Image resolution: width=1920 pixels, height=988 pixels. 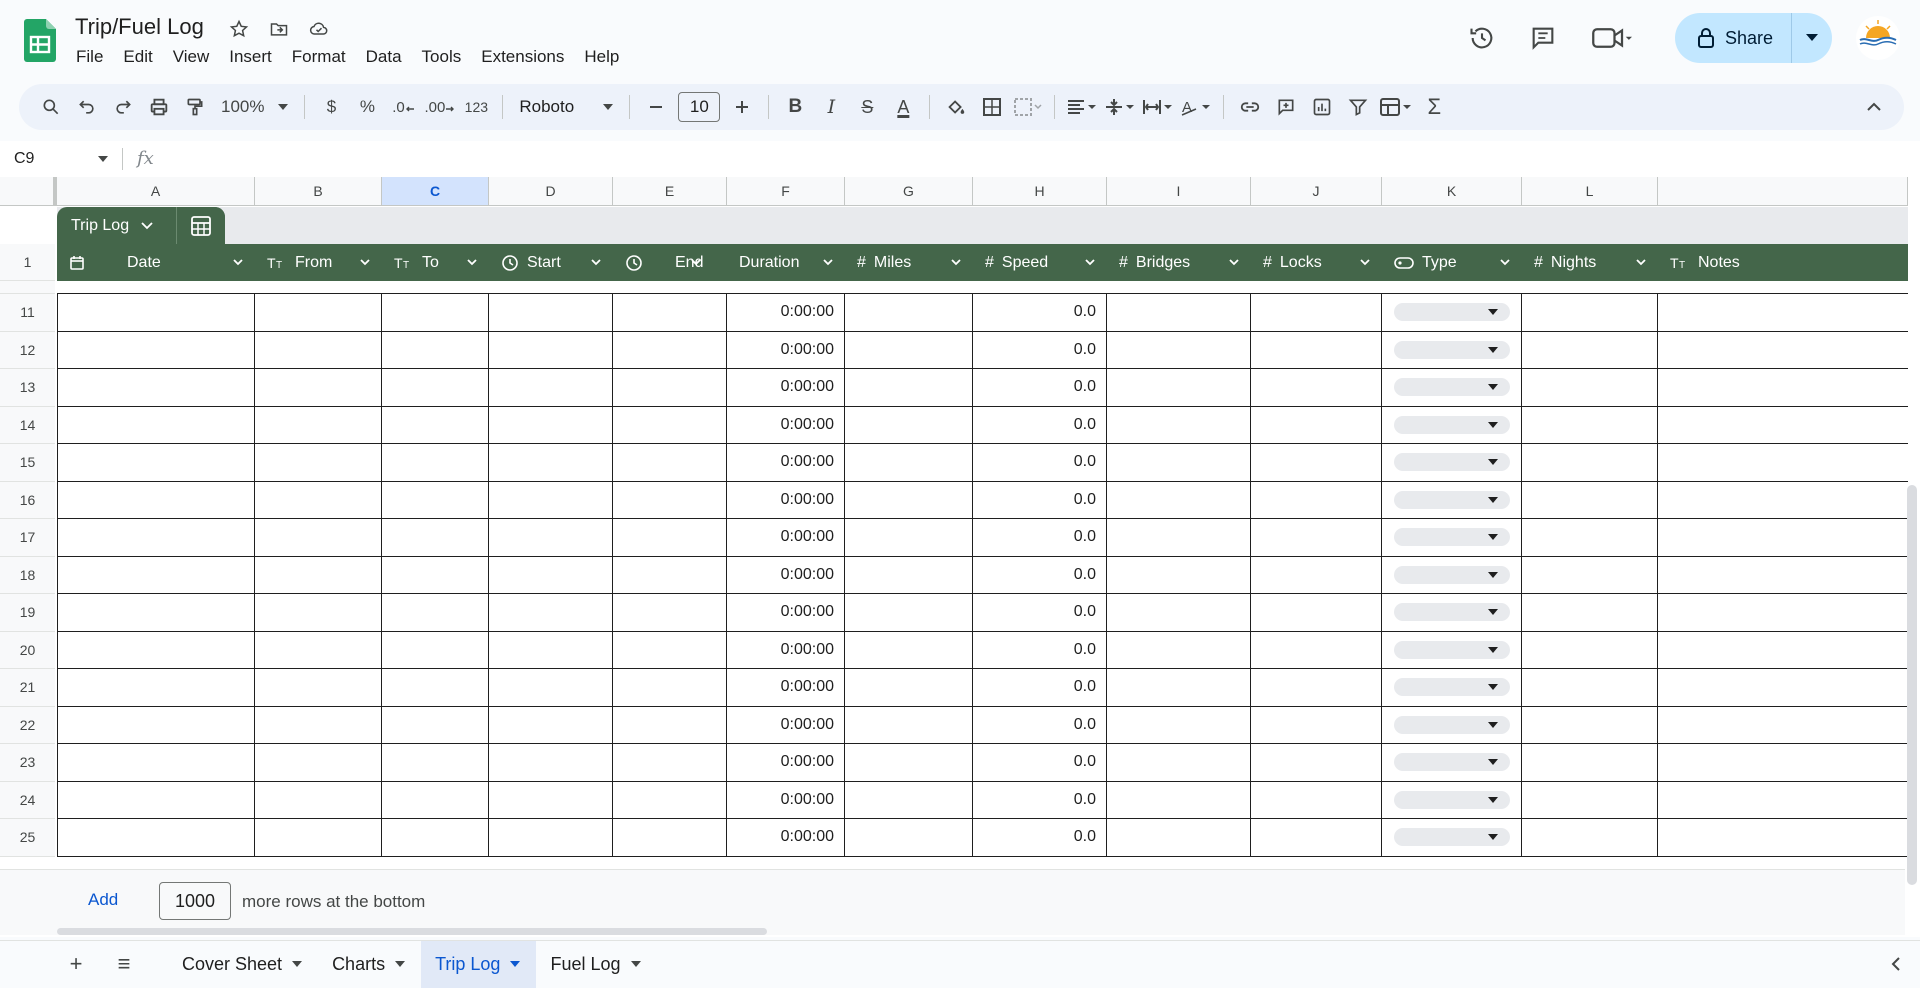 What do you see at coordinates (656, 107) in the screenshot?
I see `decrease-font-size-icon` at bounding box center [656, 107].